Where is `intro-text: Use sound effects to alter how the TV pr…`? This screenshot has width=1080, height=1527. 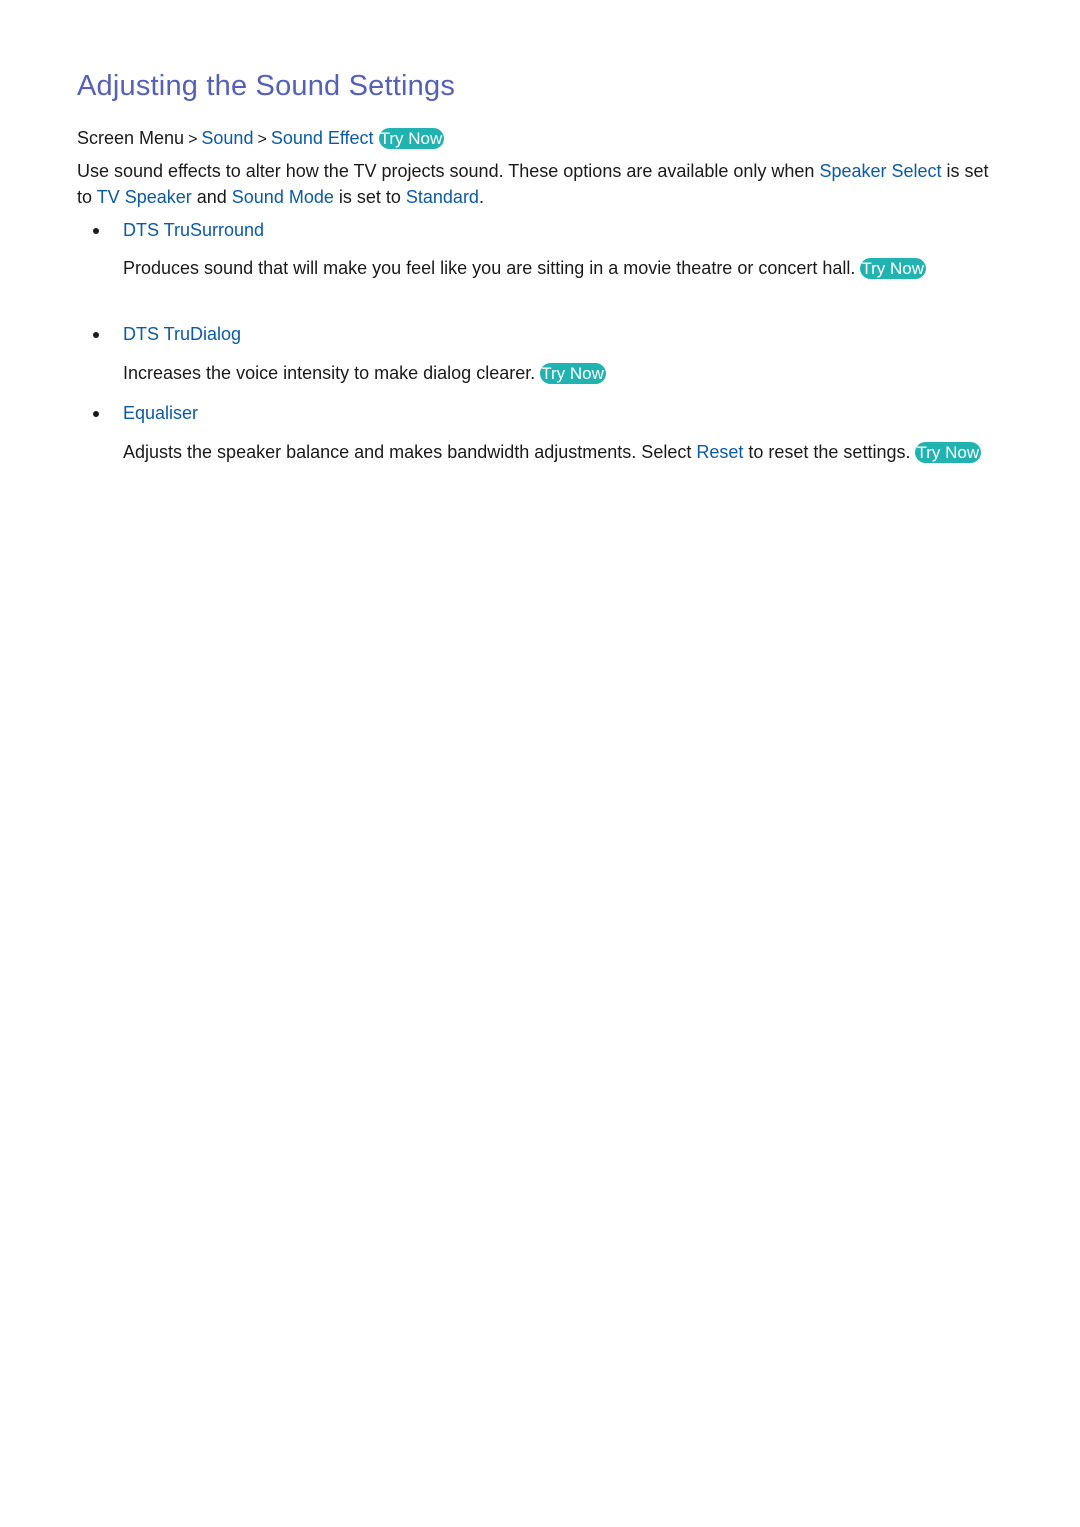
intro-text: Use sound effects to alter how the TV pr… is located at coordinates (448, 171).